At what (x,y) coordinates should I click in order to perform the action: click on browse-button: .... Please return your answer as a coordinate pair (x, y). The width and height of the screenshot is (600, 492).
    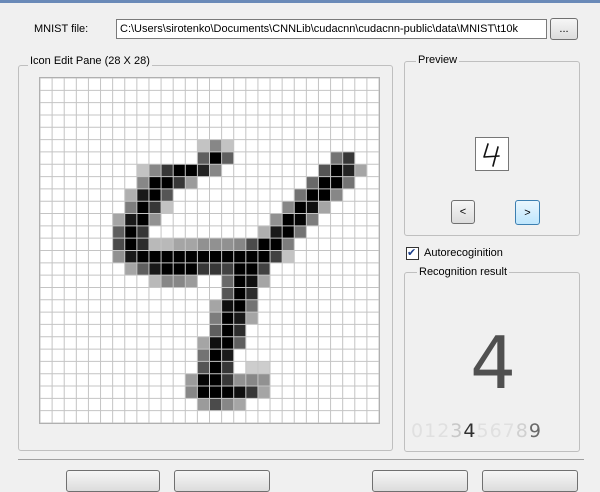
    Looking at the image, I should click on (564, 29).